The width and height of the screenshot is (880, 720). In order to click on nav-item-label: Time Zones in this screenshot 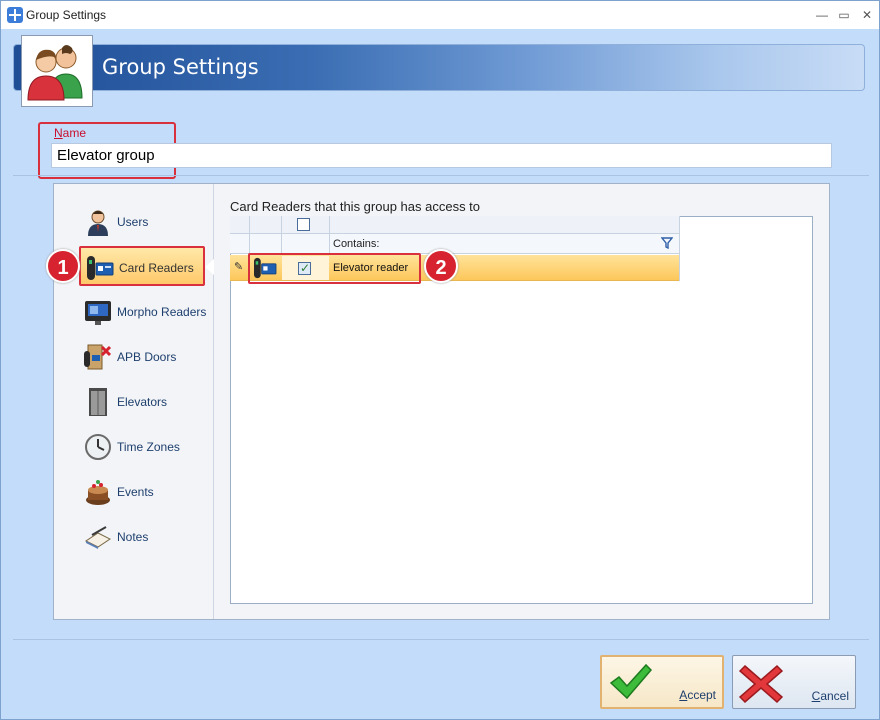, I will do `click(148, 447)`.